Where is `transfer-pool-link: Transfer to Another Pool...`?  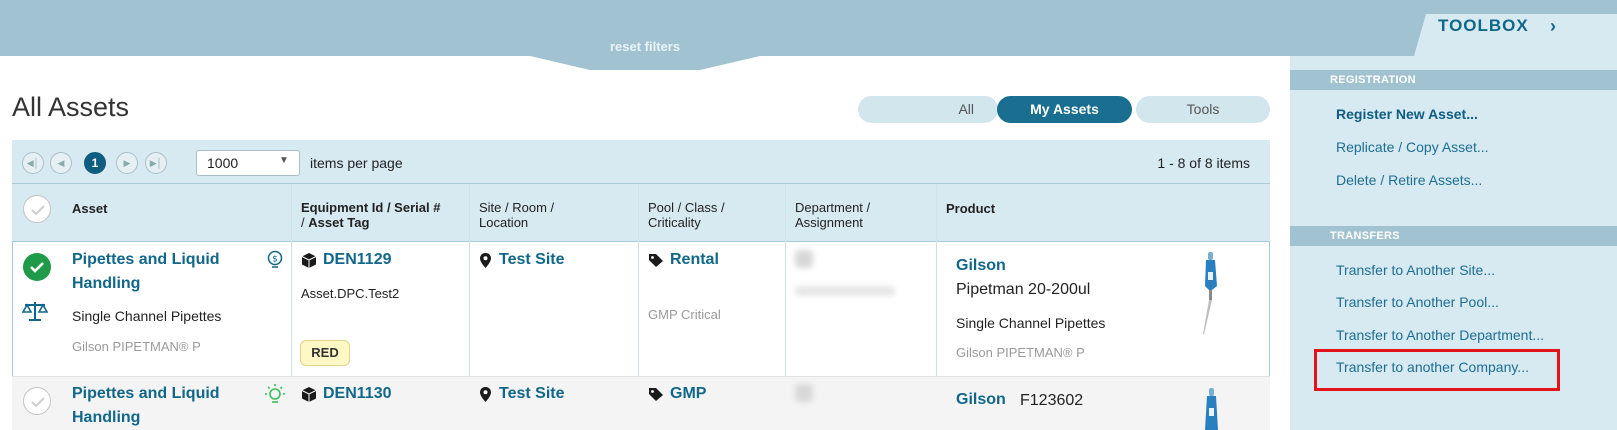 transfer-pool-link: Transfer to Another Pool... is located at coordinates (1417, 302).